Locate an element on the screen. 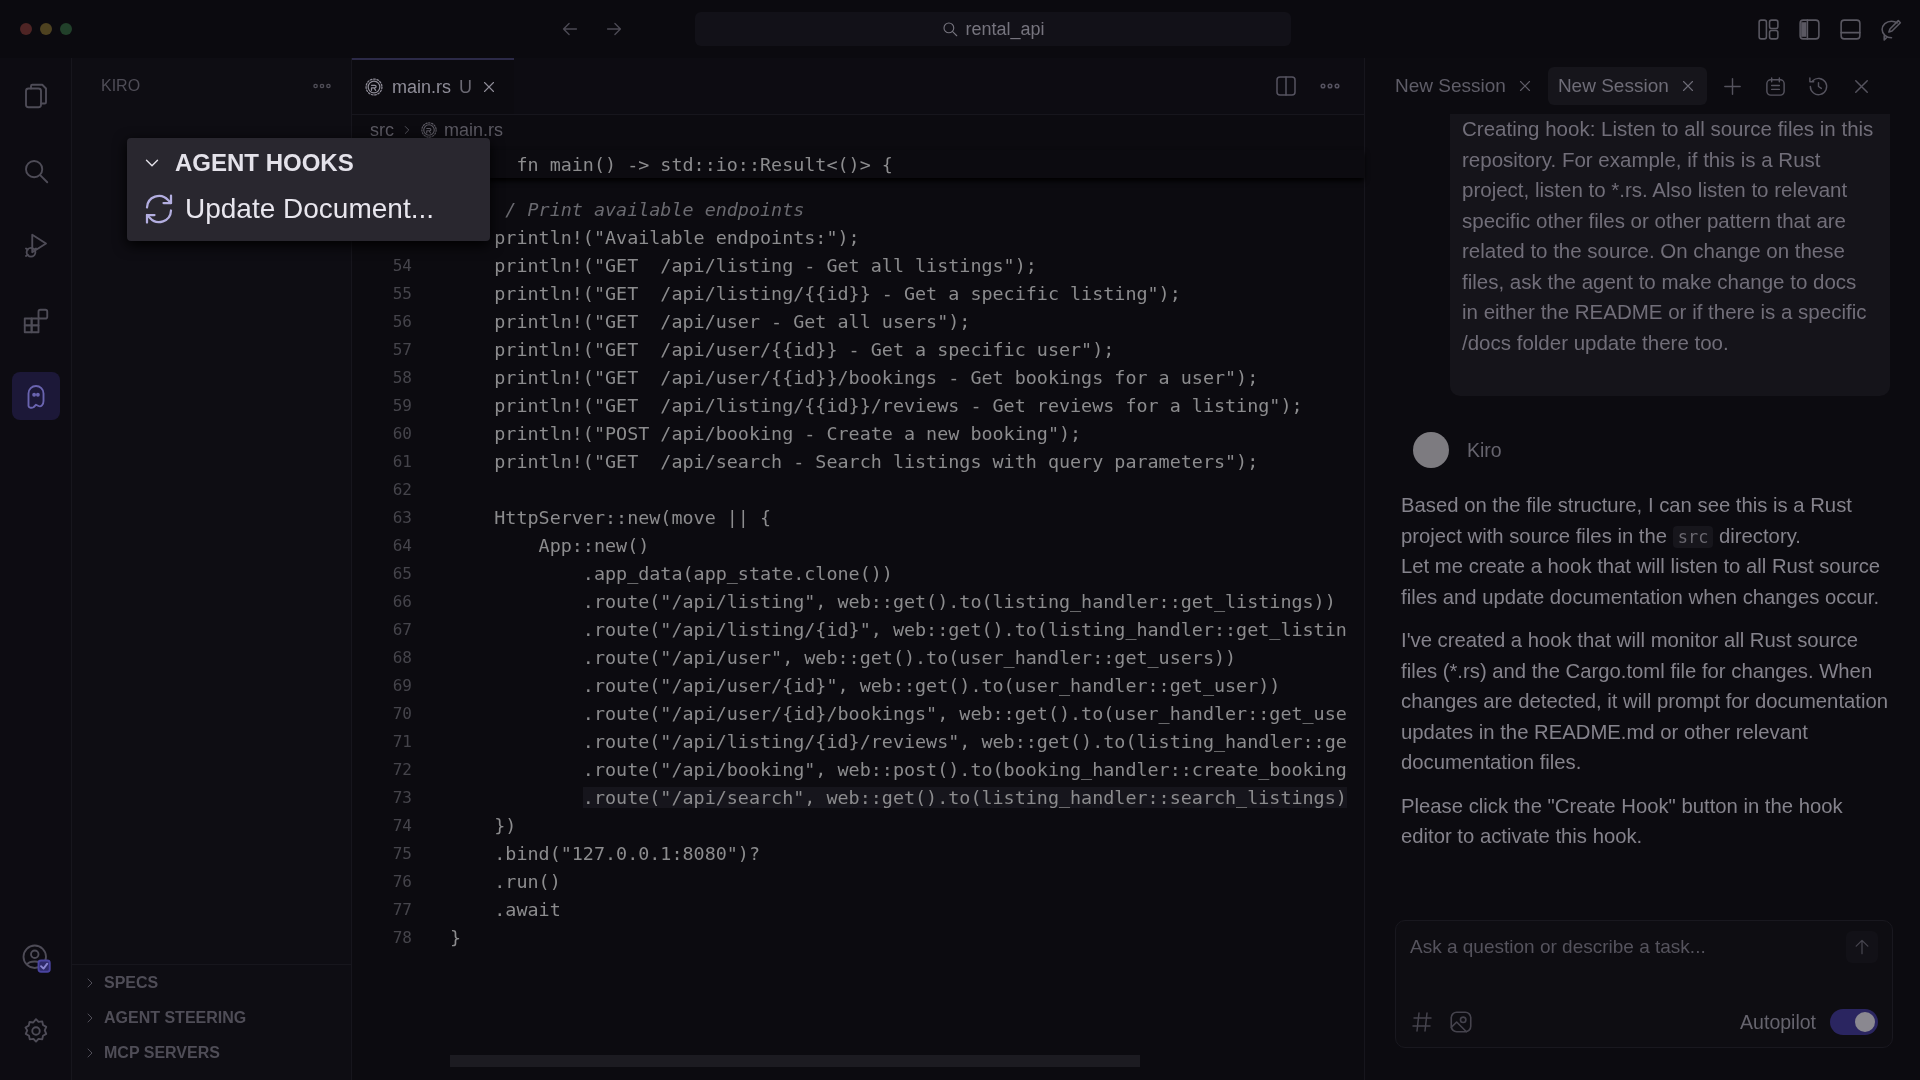 The image size is (1920, 1080). close-button is located at coordinates (26, 29).